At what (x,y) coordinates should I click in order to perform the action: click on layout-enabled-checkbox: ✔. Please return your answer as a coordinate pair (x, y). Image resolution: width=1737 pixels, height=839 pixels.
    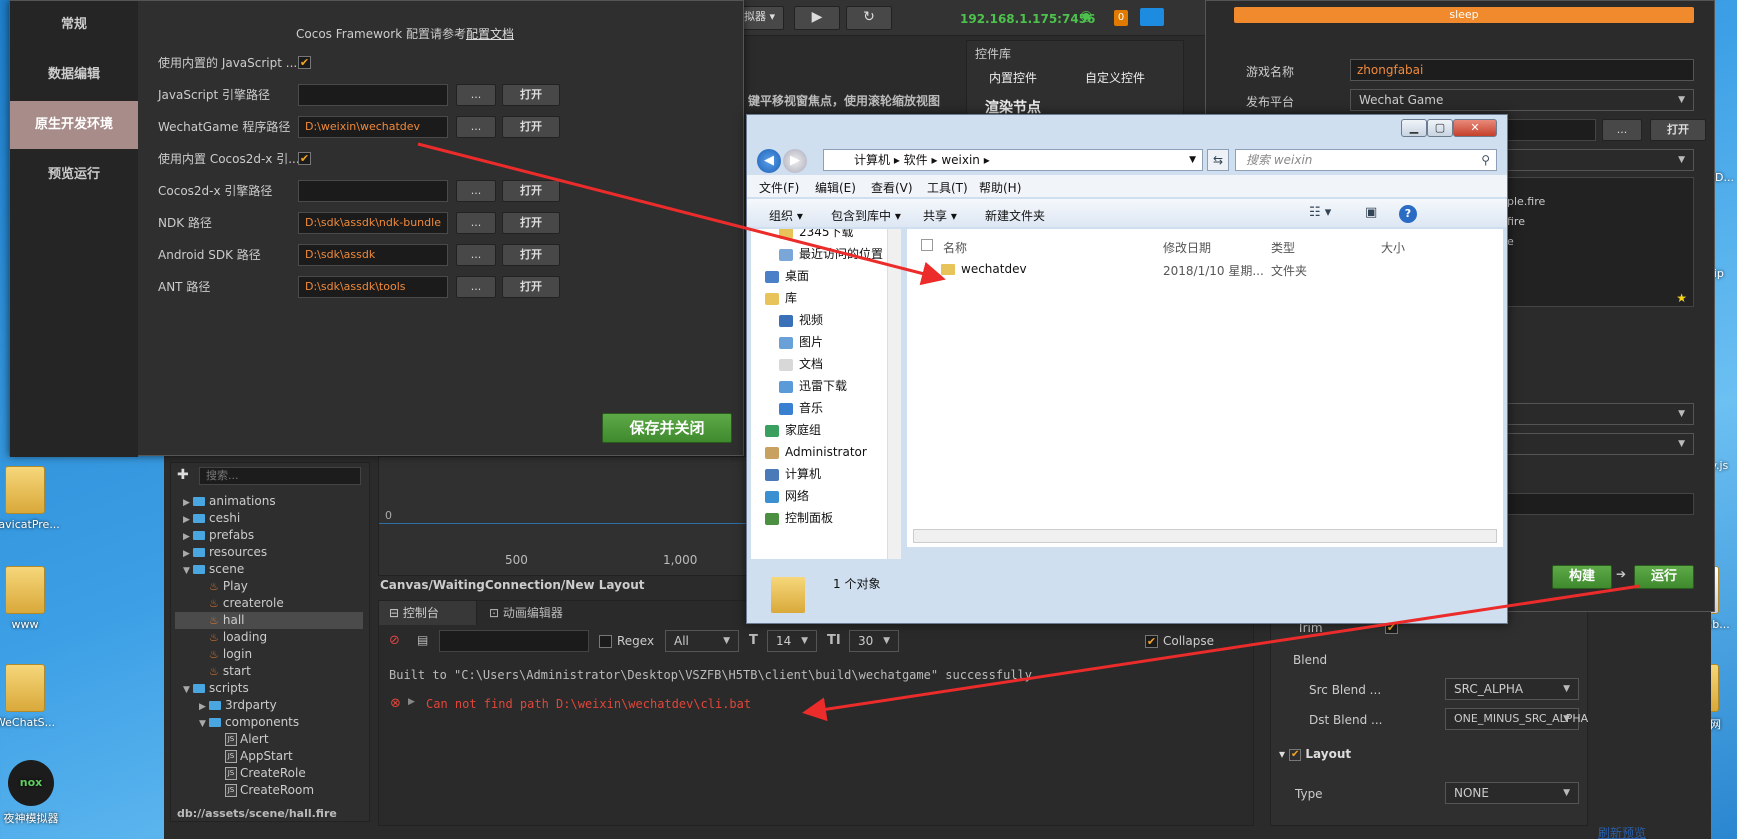
    Looking at the image, I should click on (1295, 754).